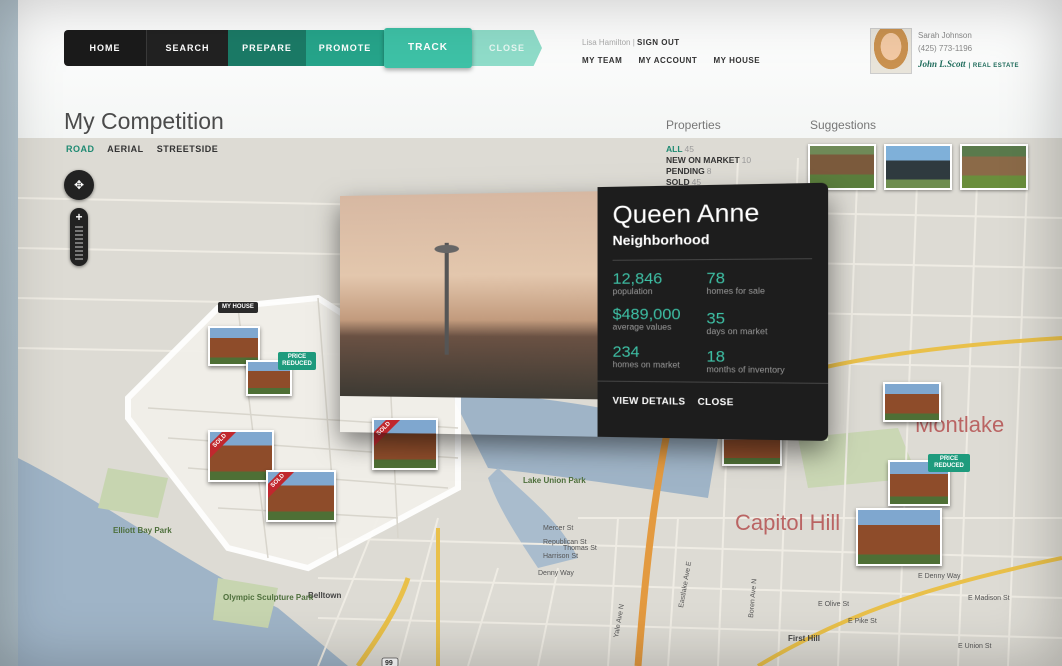  I want to click on agent-avatar, so click(891, 51).